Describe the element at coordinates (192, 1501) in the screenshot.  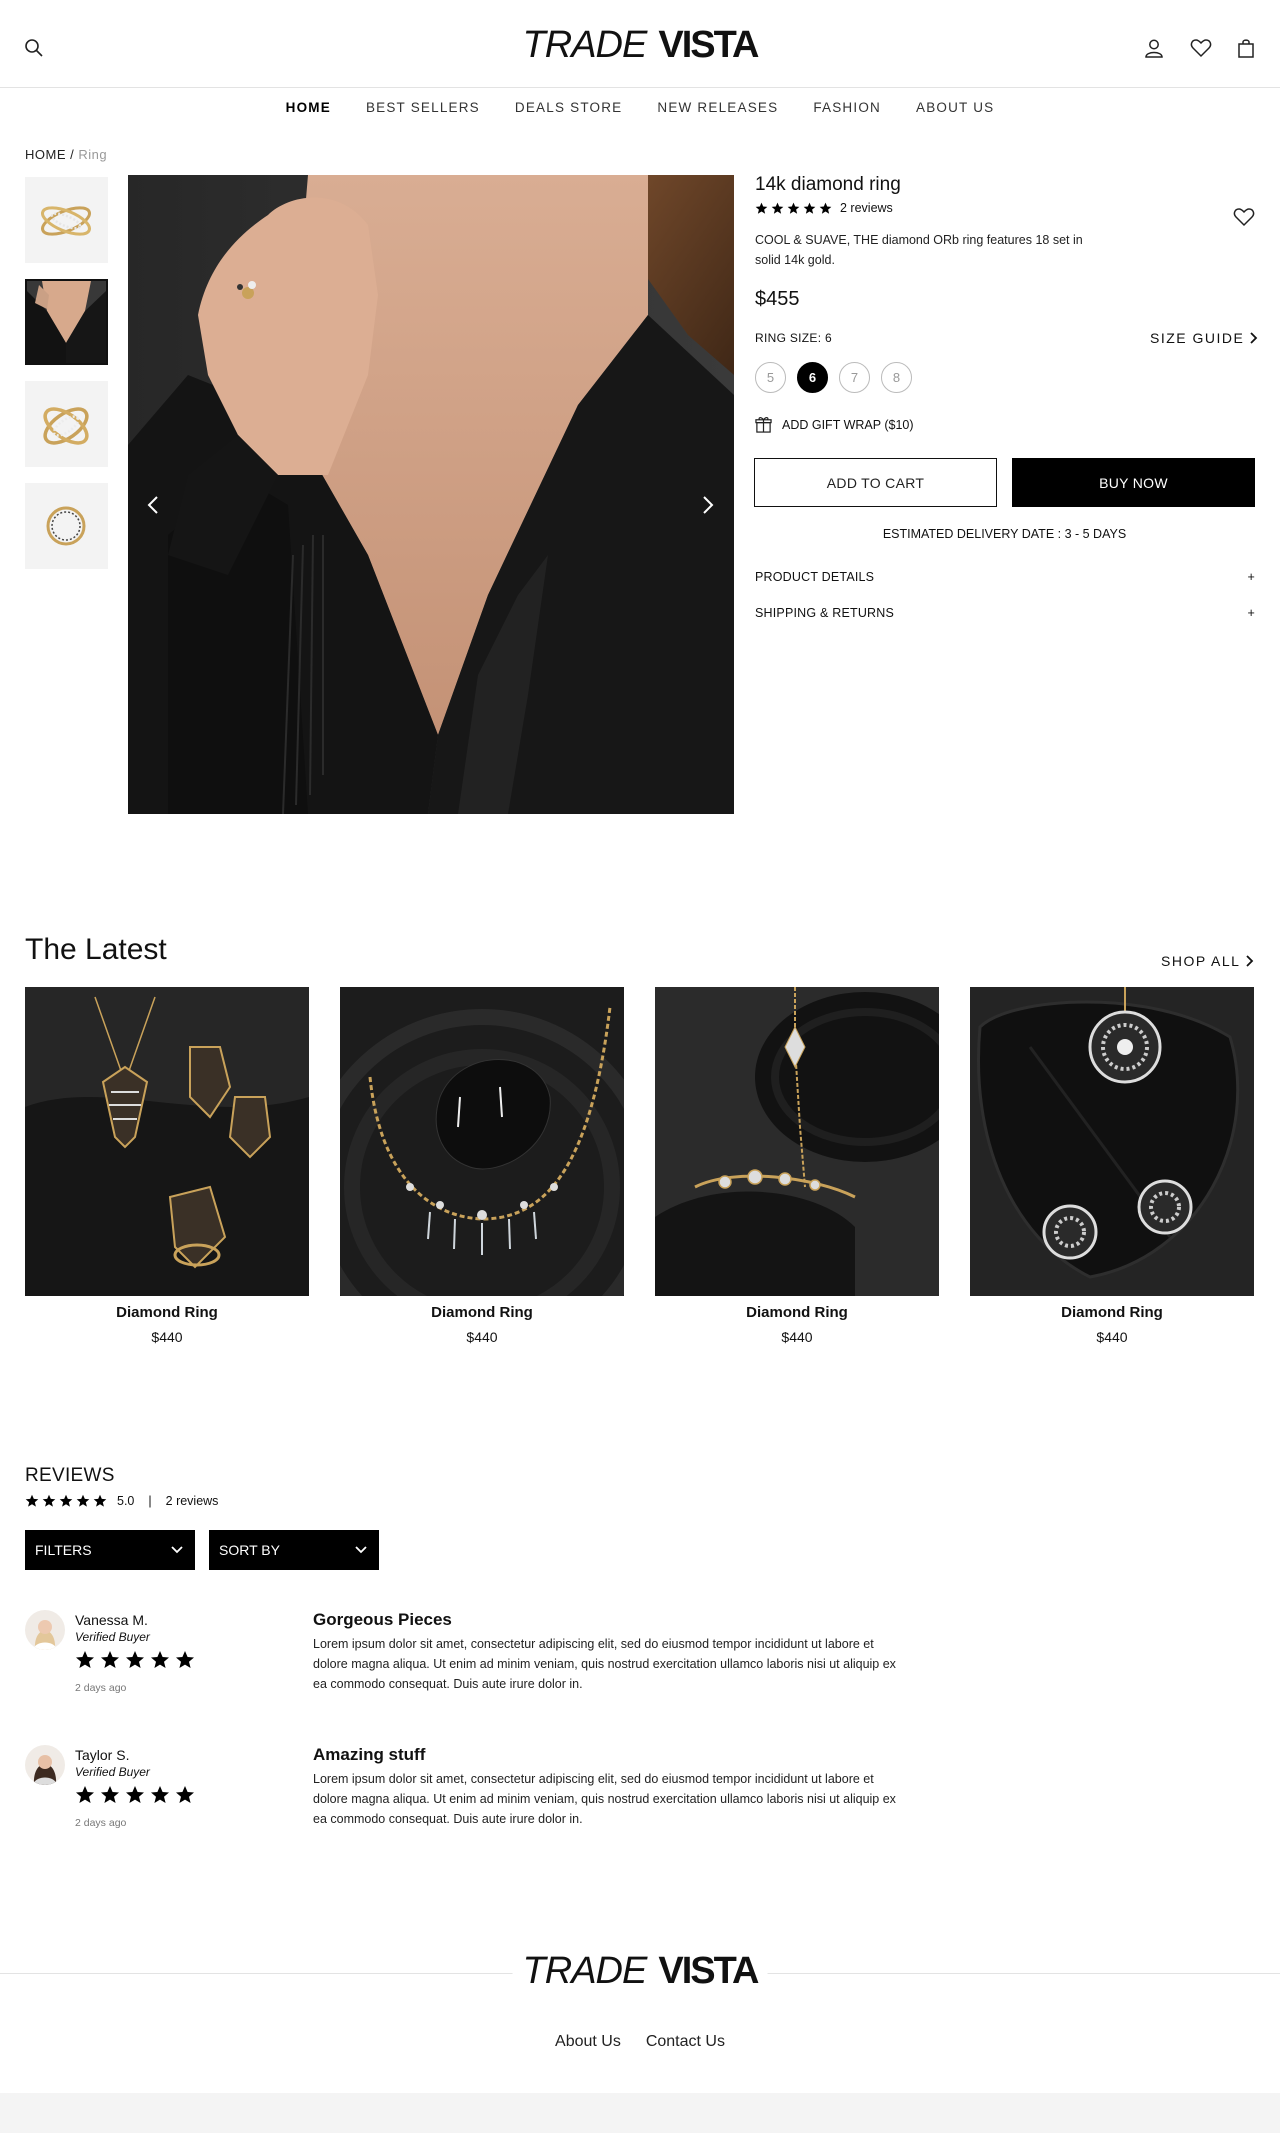
I see `reviews-count: 2 reviews` at that location.